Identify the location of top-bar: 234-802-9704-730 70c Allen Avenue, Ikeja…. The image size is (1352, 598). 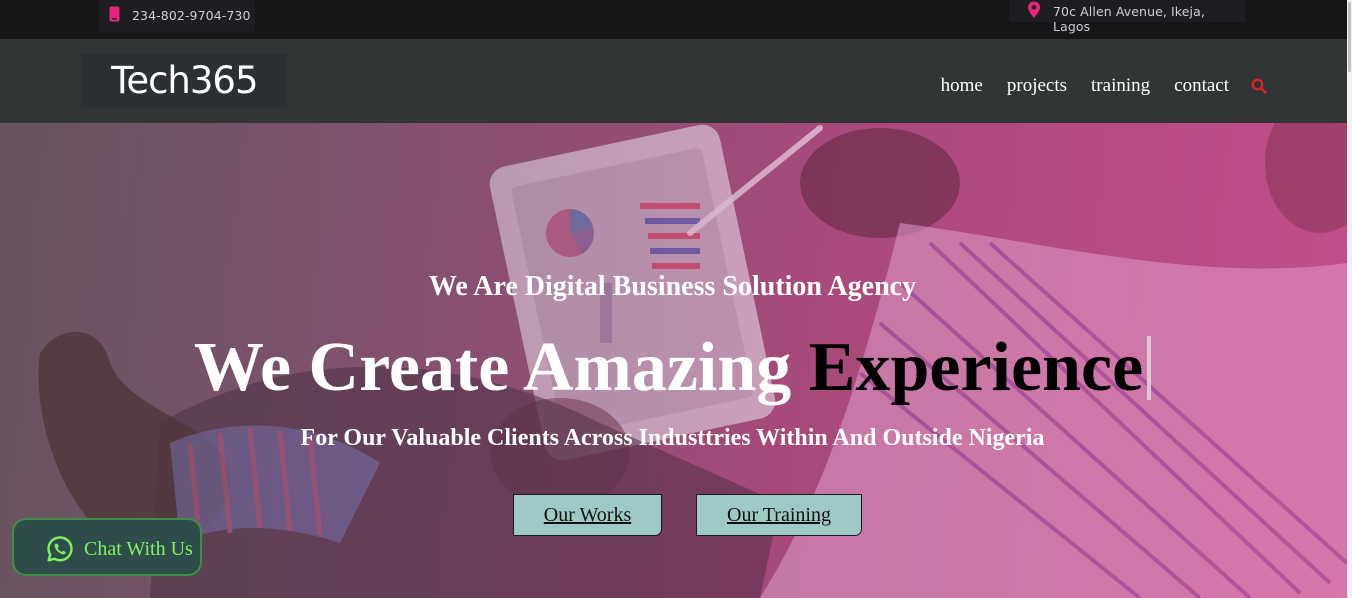
(673, 19).